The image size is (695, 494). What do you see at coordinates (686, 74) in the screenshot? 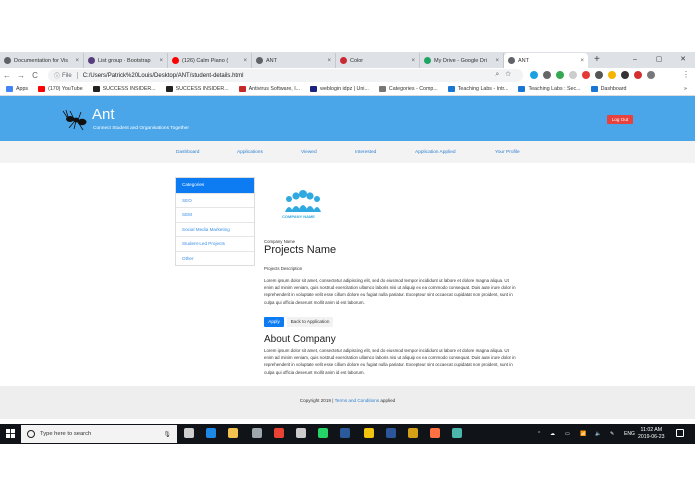
I see `menu-icon: ⋮` at bounding box center [686, 74].